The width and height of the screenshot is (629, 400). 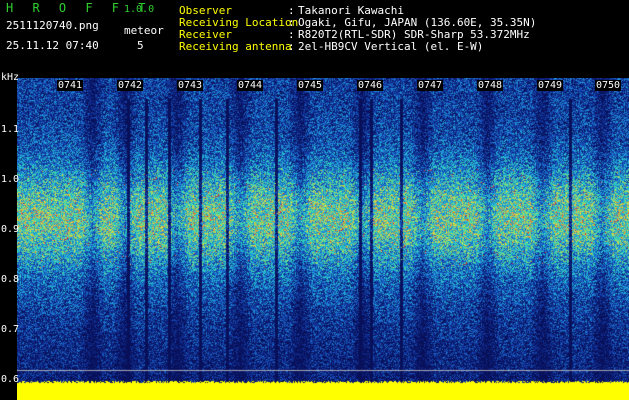 I want to click on y-tick-label: 1.1, so click(x=10, y=129).